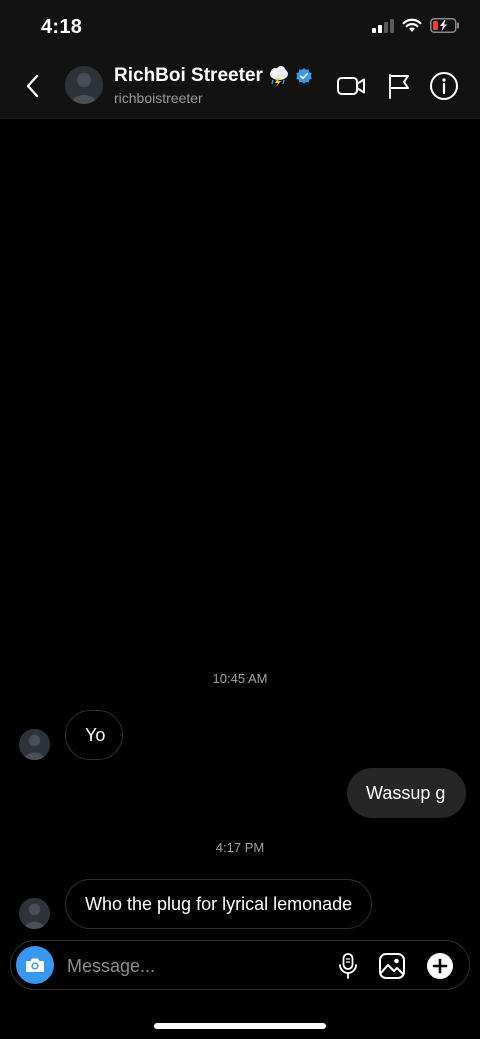 The image size is (480, 1039). I want to click on video-call-icon, so click(351, 86).